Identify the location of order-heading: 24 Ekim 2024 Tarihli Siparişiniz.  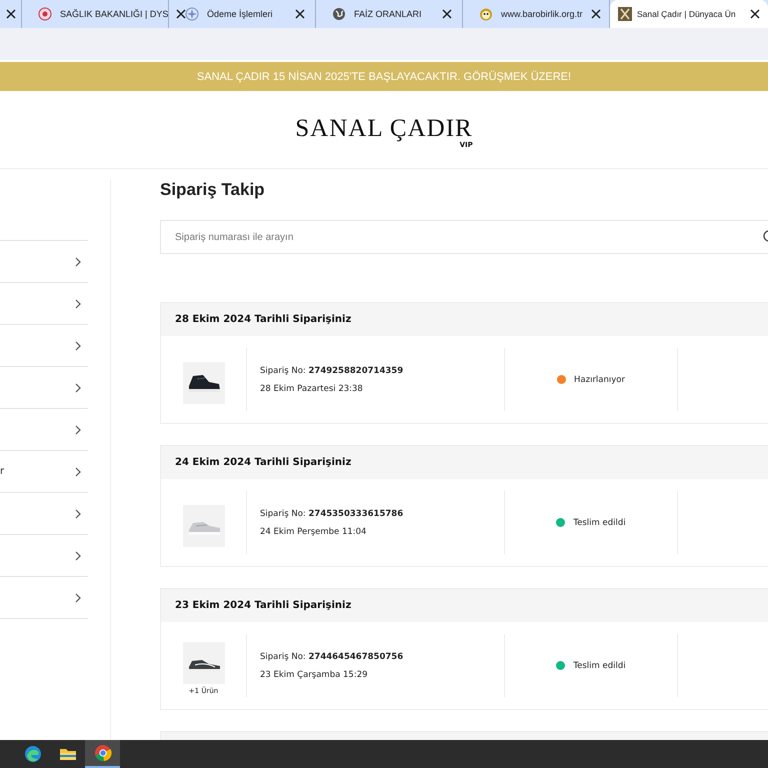
(263, 462).